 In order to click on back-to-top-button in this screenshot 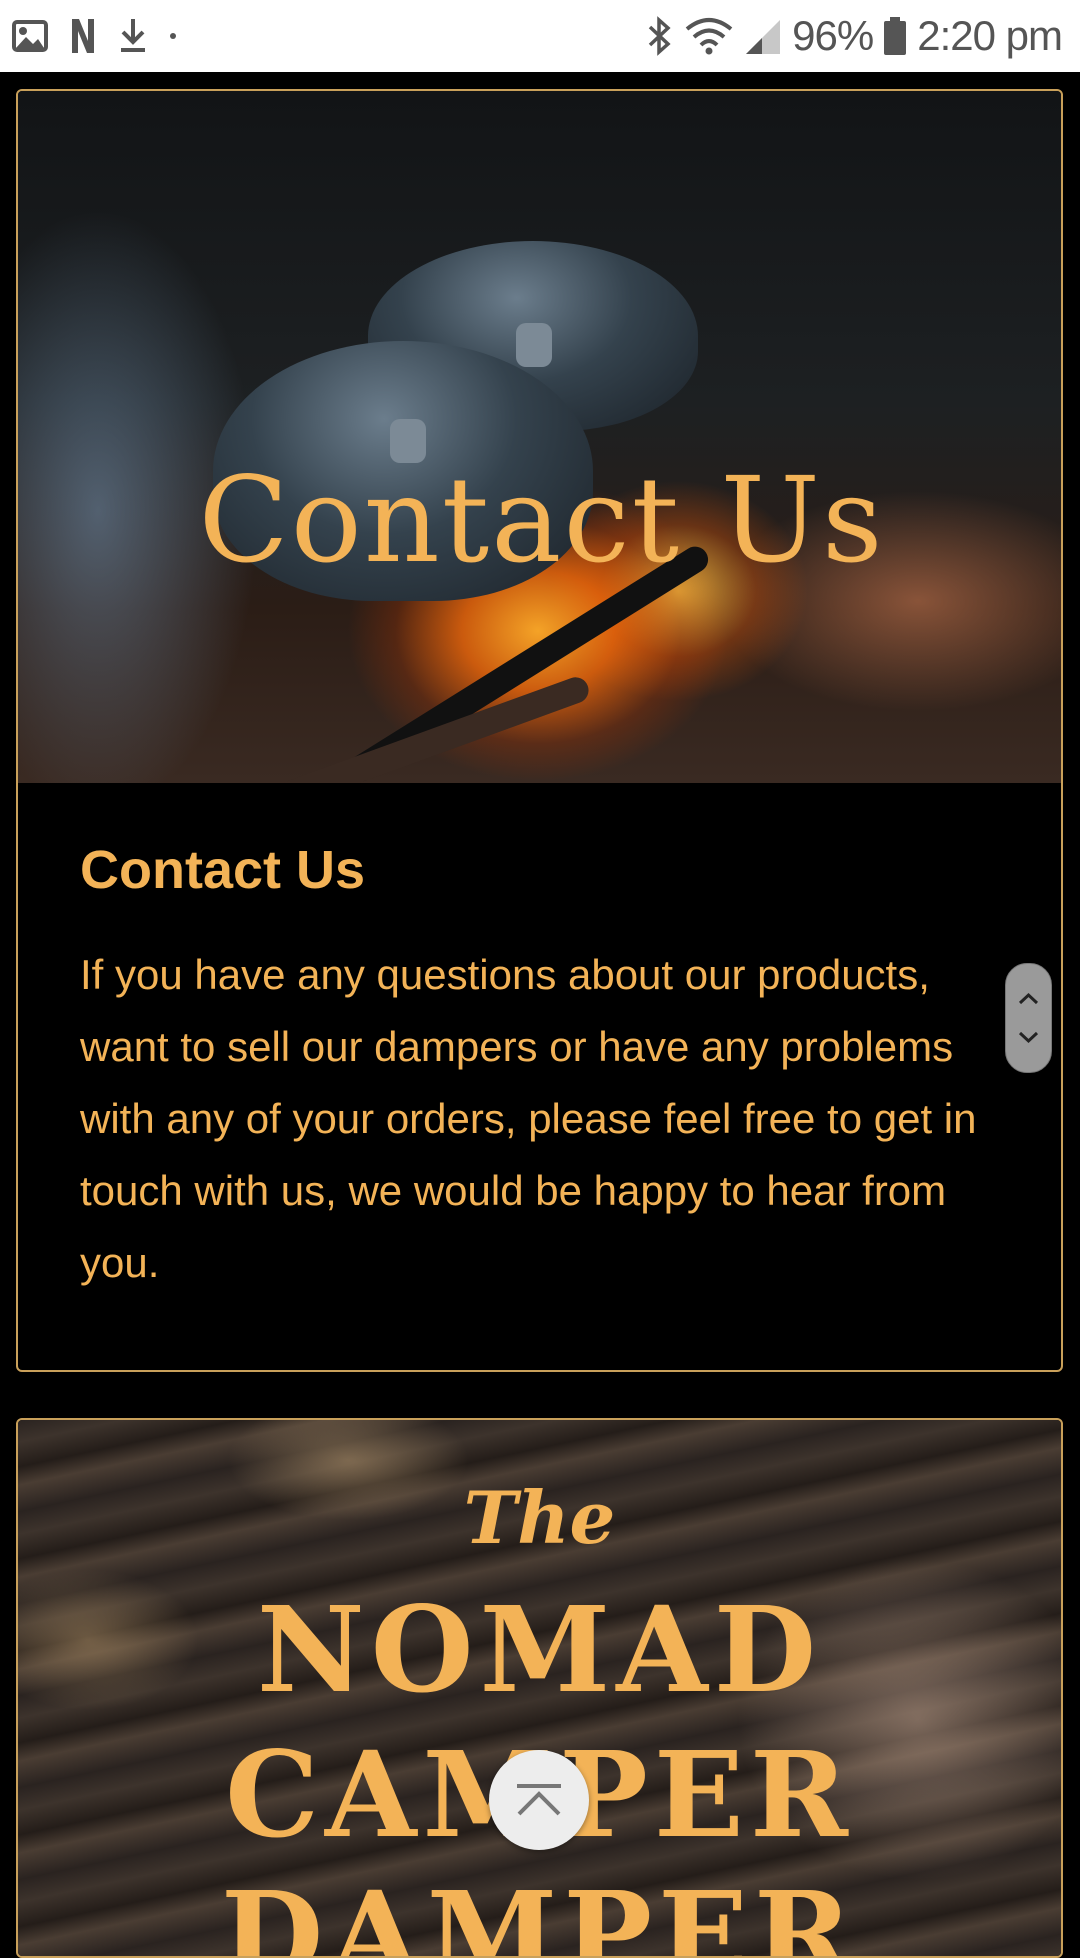, I will do `click(539, 1800)`.